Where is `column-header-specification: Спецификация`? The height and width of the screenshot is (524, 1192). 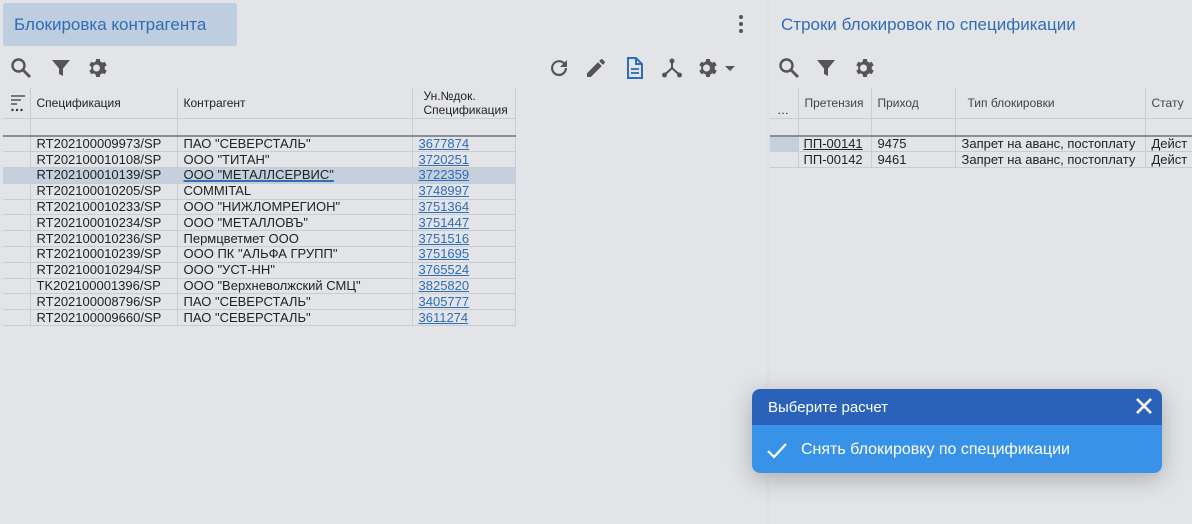 column-header-specification: Спецификация is located at coordinates (104, 103).